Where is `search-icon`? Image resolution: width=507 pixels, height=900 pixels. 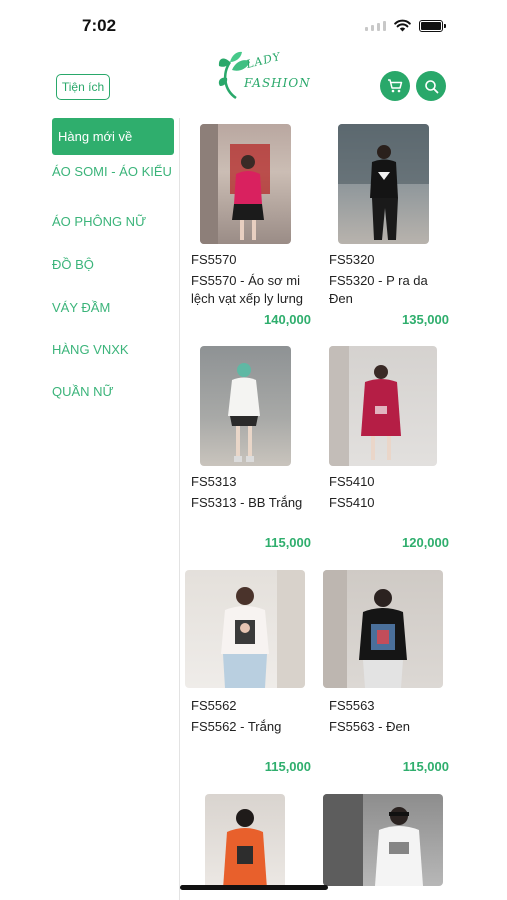
search-icon is located at coordinates (431, 86).